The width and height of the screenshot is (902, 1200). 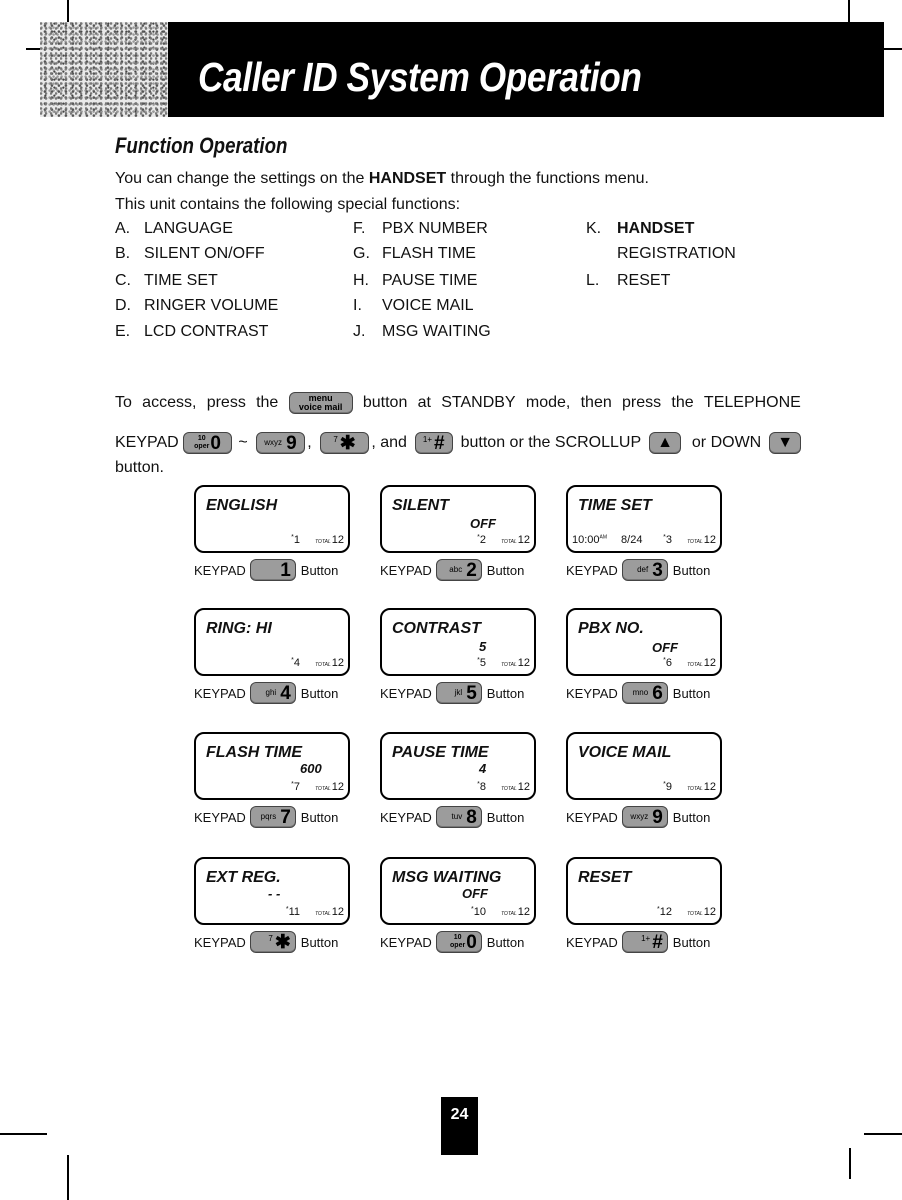 What do you see at coordinates (169, 402) in the screenshot?
I see `text: access,` at bounding box center [169, 402].